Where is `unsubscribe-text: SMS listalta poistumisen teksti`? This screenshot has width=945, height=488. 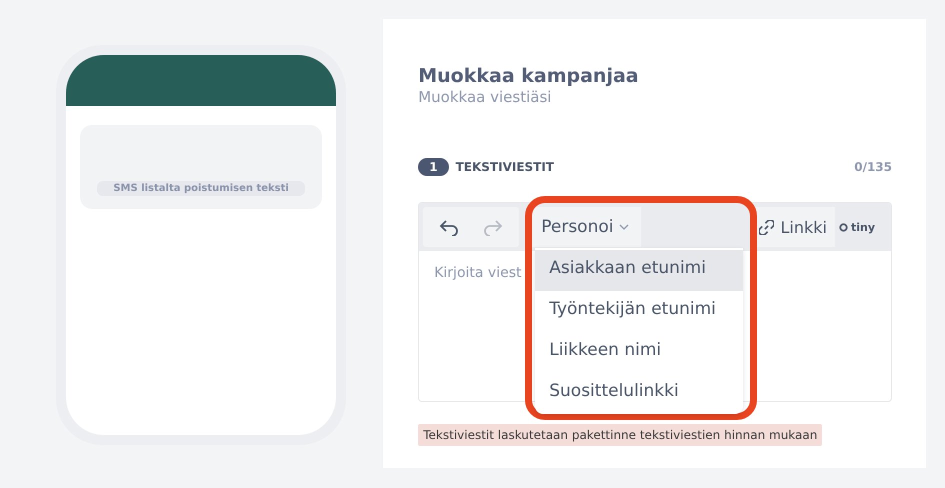 unsubscribe-text: SMS listalta poistumisen teksti is located at coordinates (201, 188).